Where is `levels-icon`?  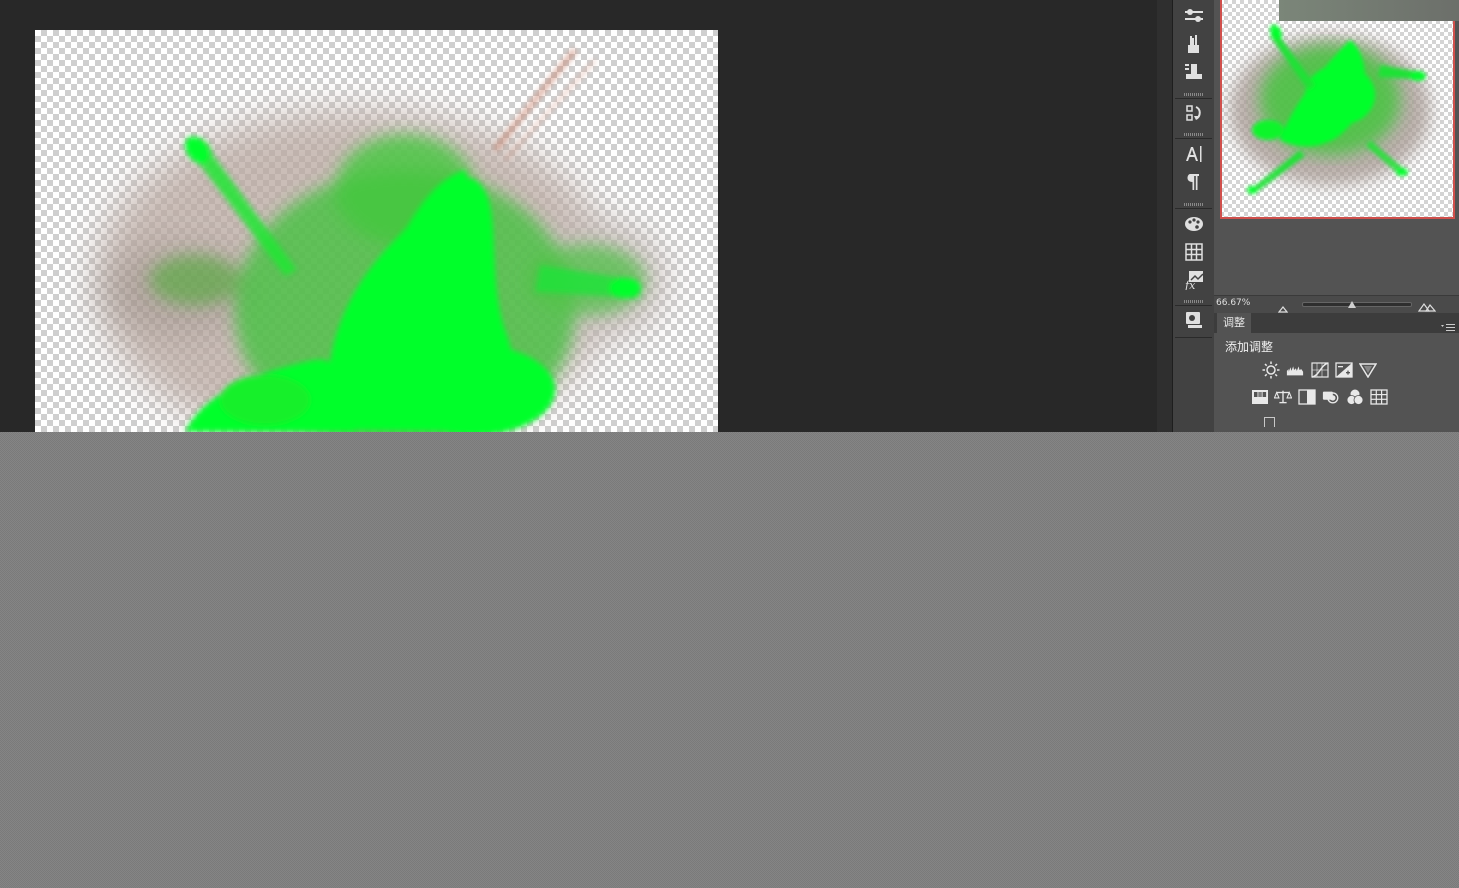 levels-icon is located at coordinates (1295, 370).